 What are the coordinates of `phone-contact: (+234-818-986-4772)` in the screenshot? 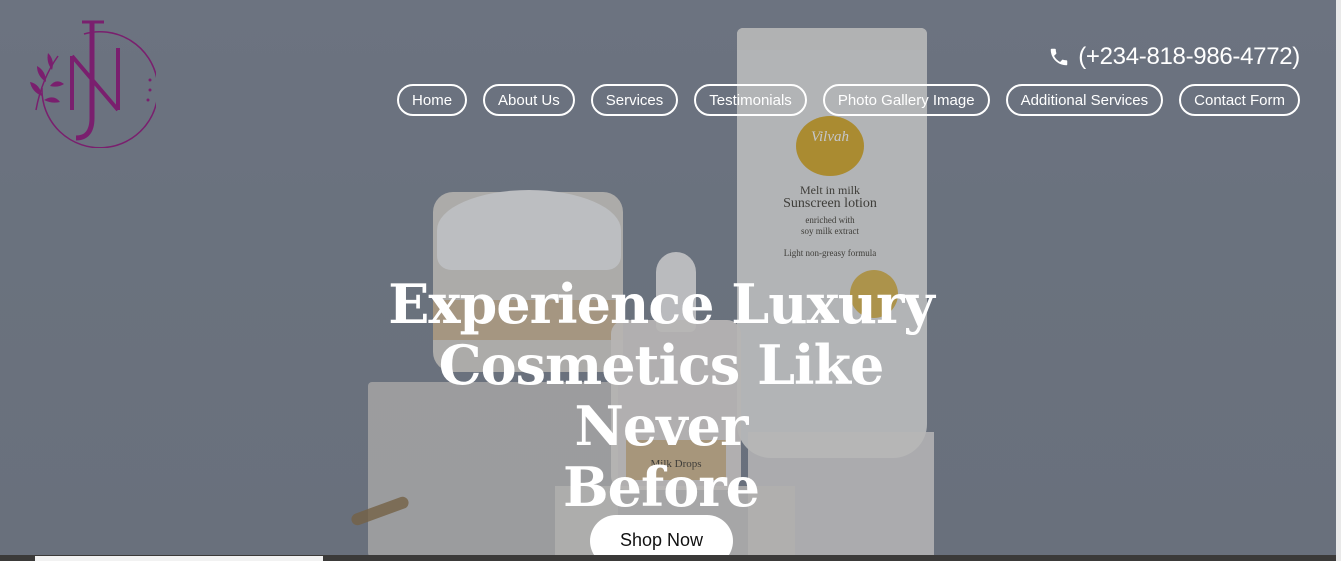 It's located at (1174, 57).